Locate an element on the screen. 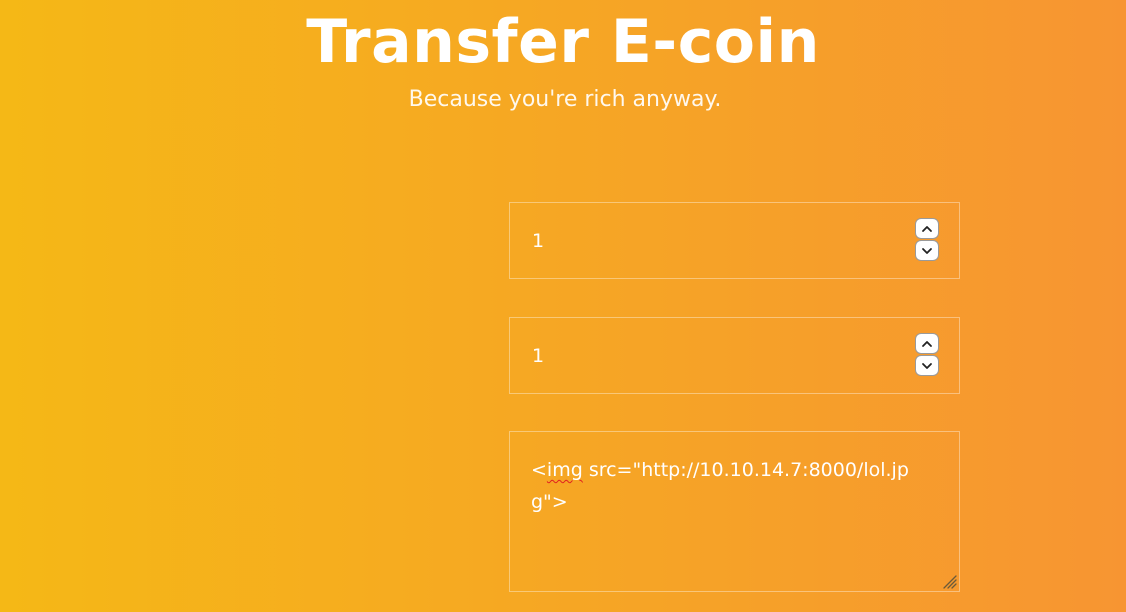 The image size is (1126, 612). message-text-rest: src="http://10.10.14.7:8000/lol.jpg"> is located at coordinates (720, 486).